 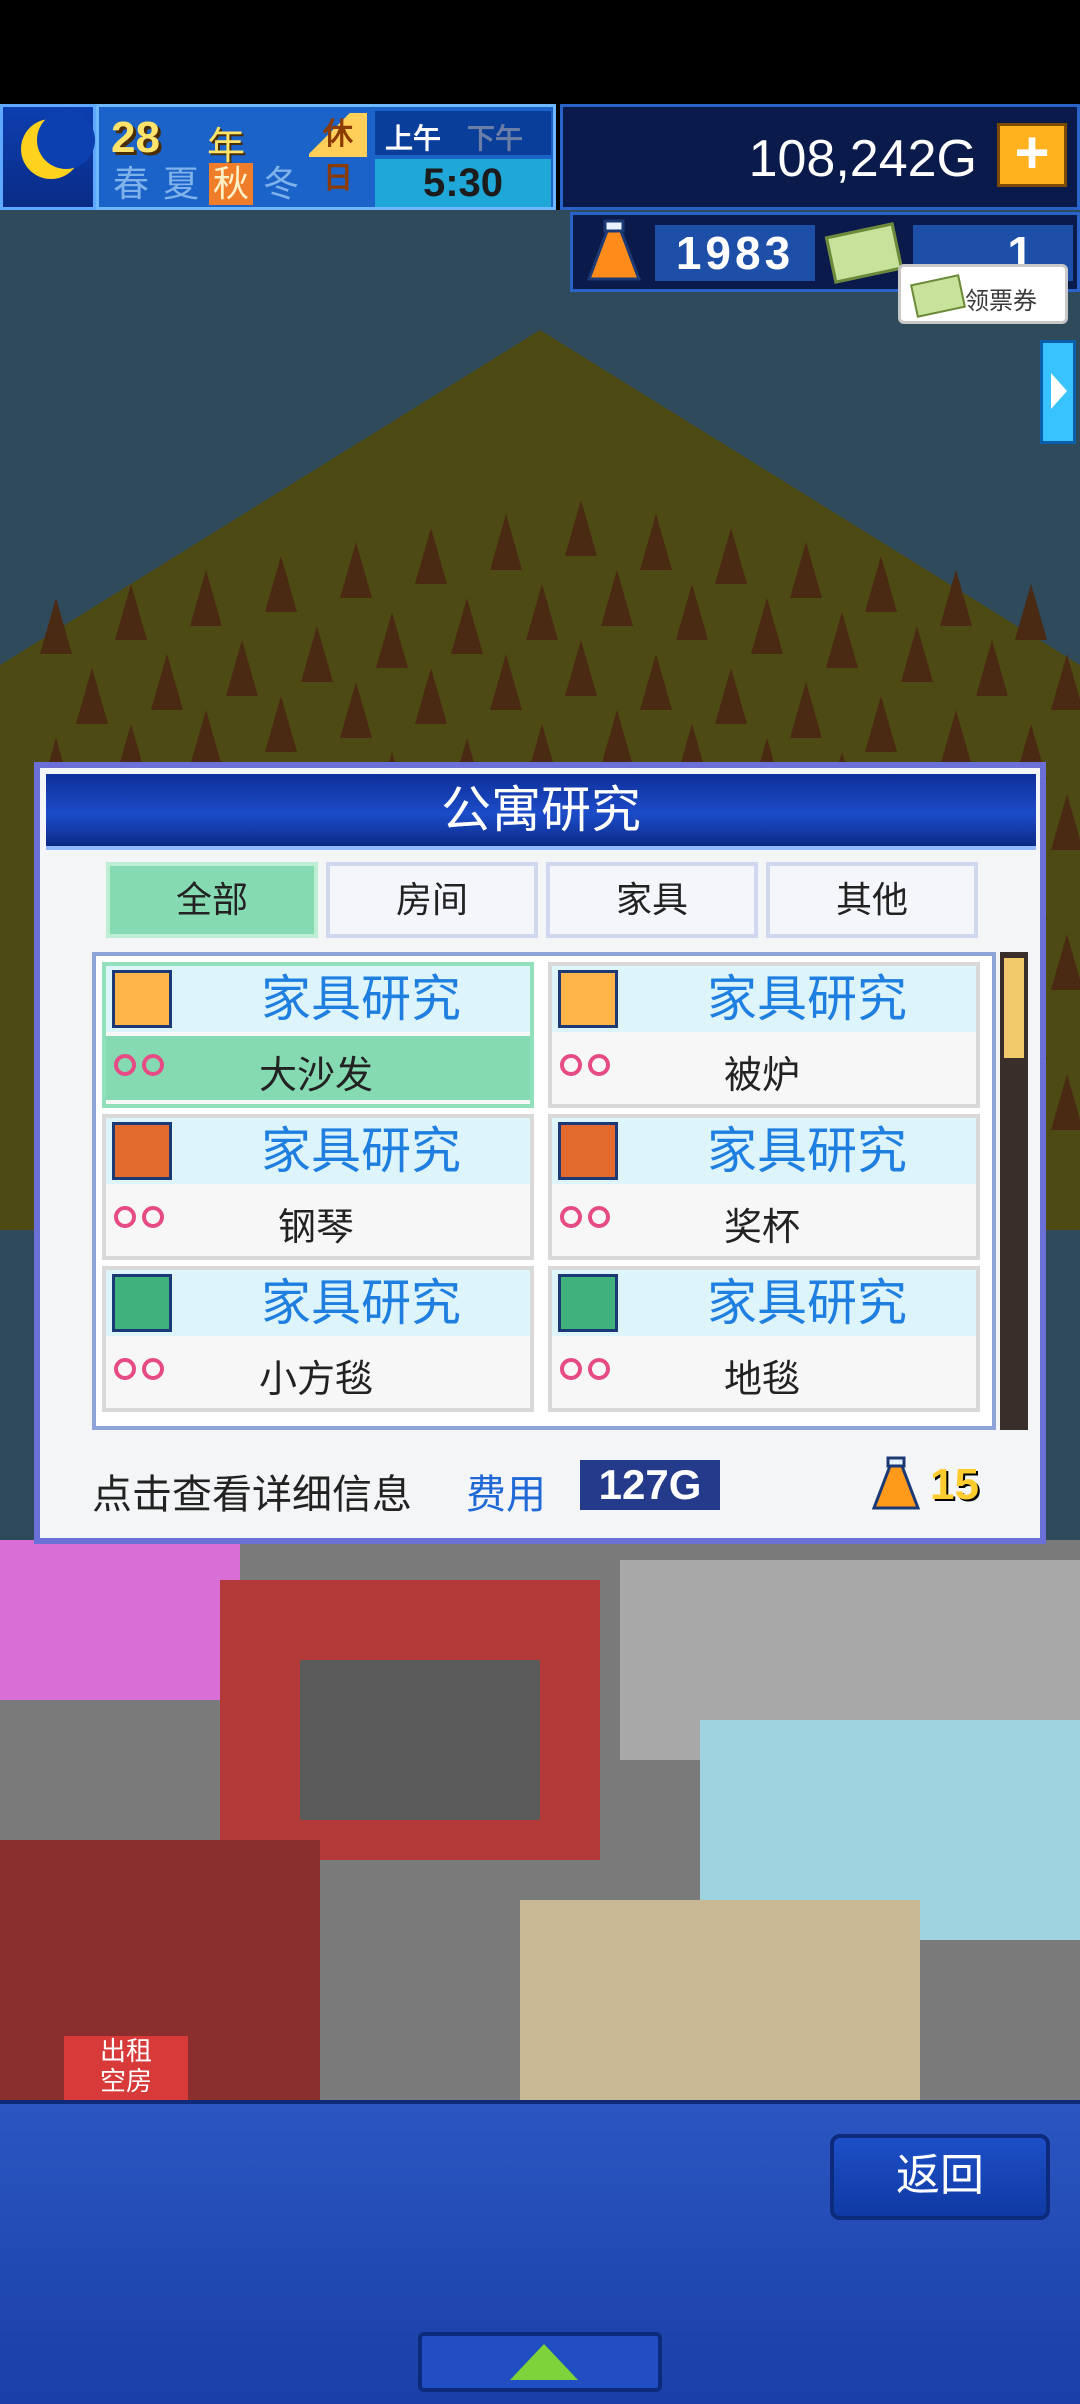 What do you see at coordinates (540, 2252) in the screenshot?
I see `bottom-panel: 返回` at bounding box center [540, 2252].